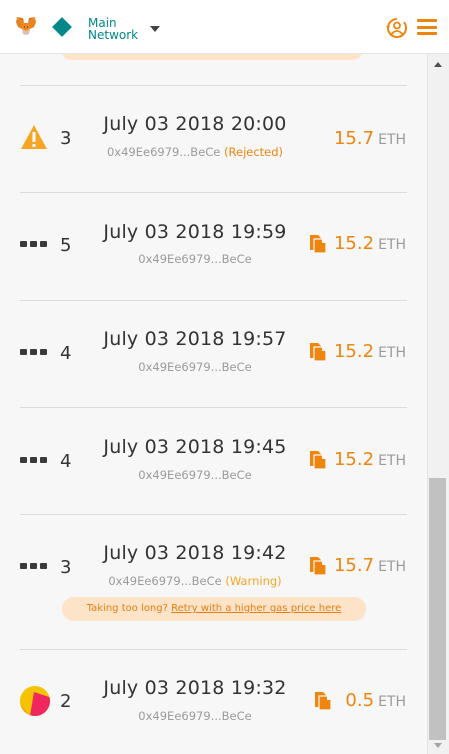 The image size is (449, 754). I want to click on network-indicator-icon, so click(62, 27).